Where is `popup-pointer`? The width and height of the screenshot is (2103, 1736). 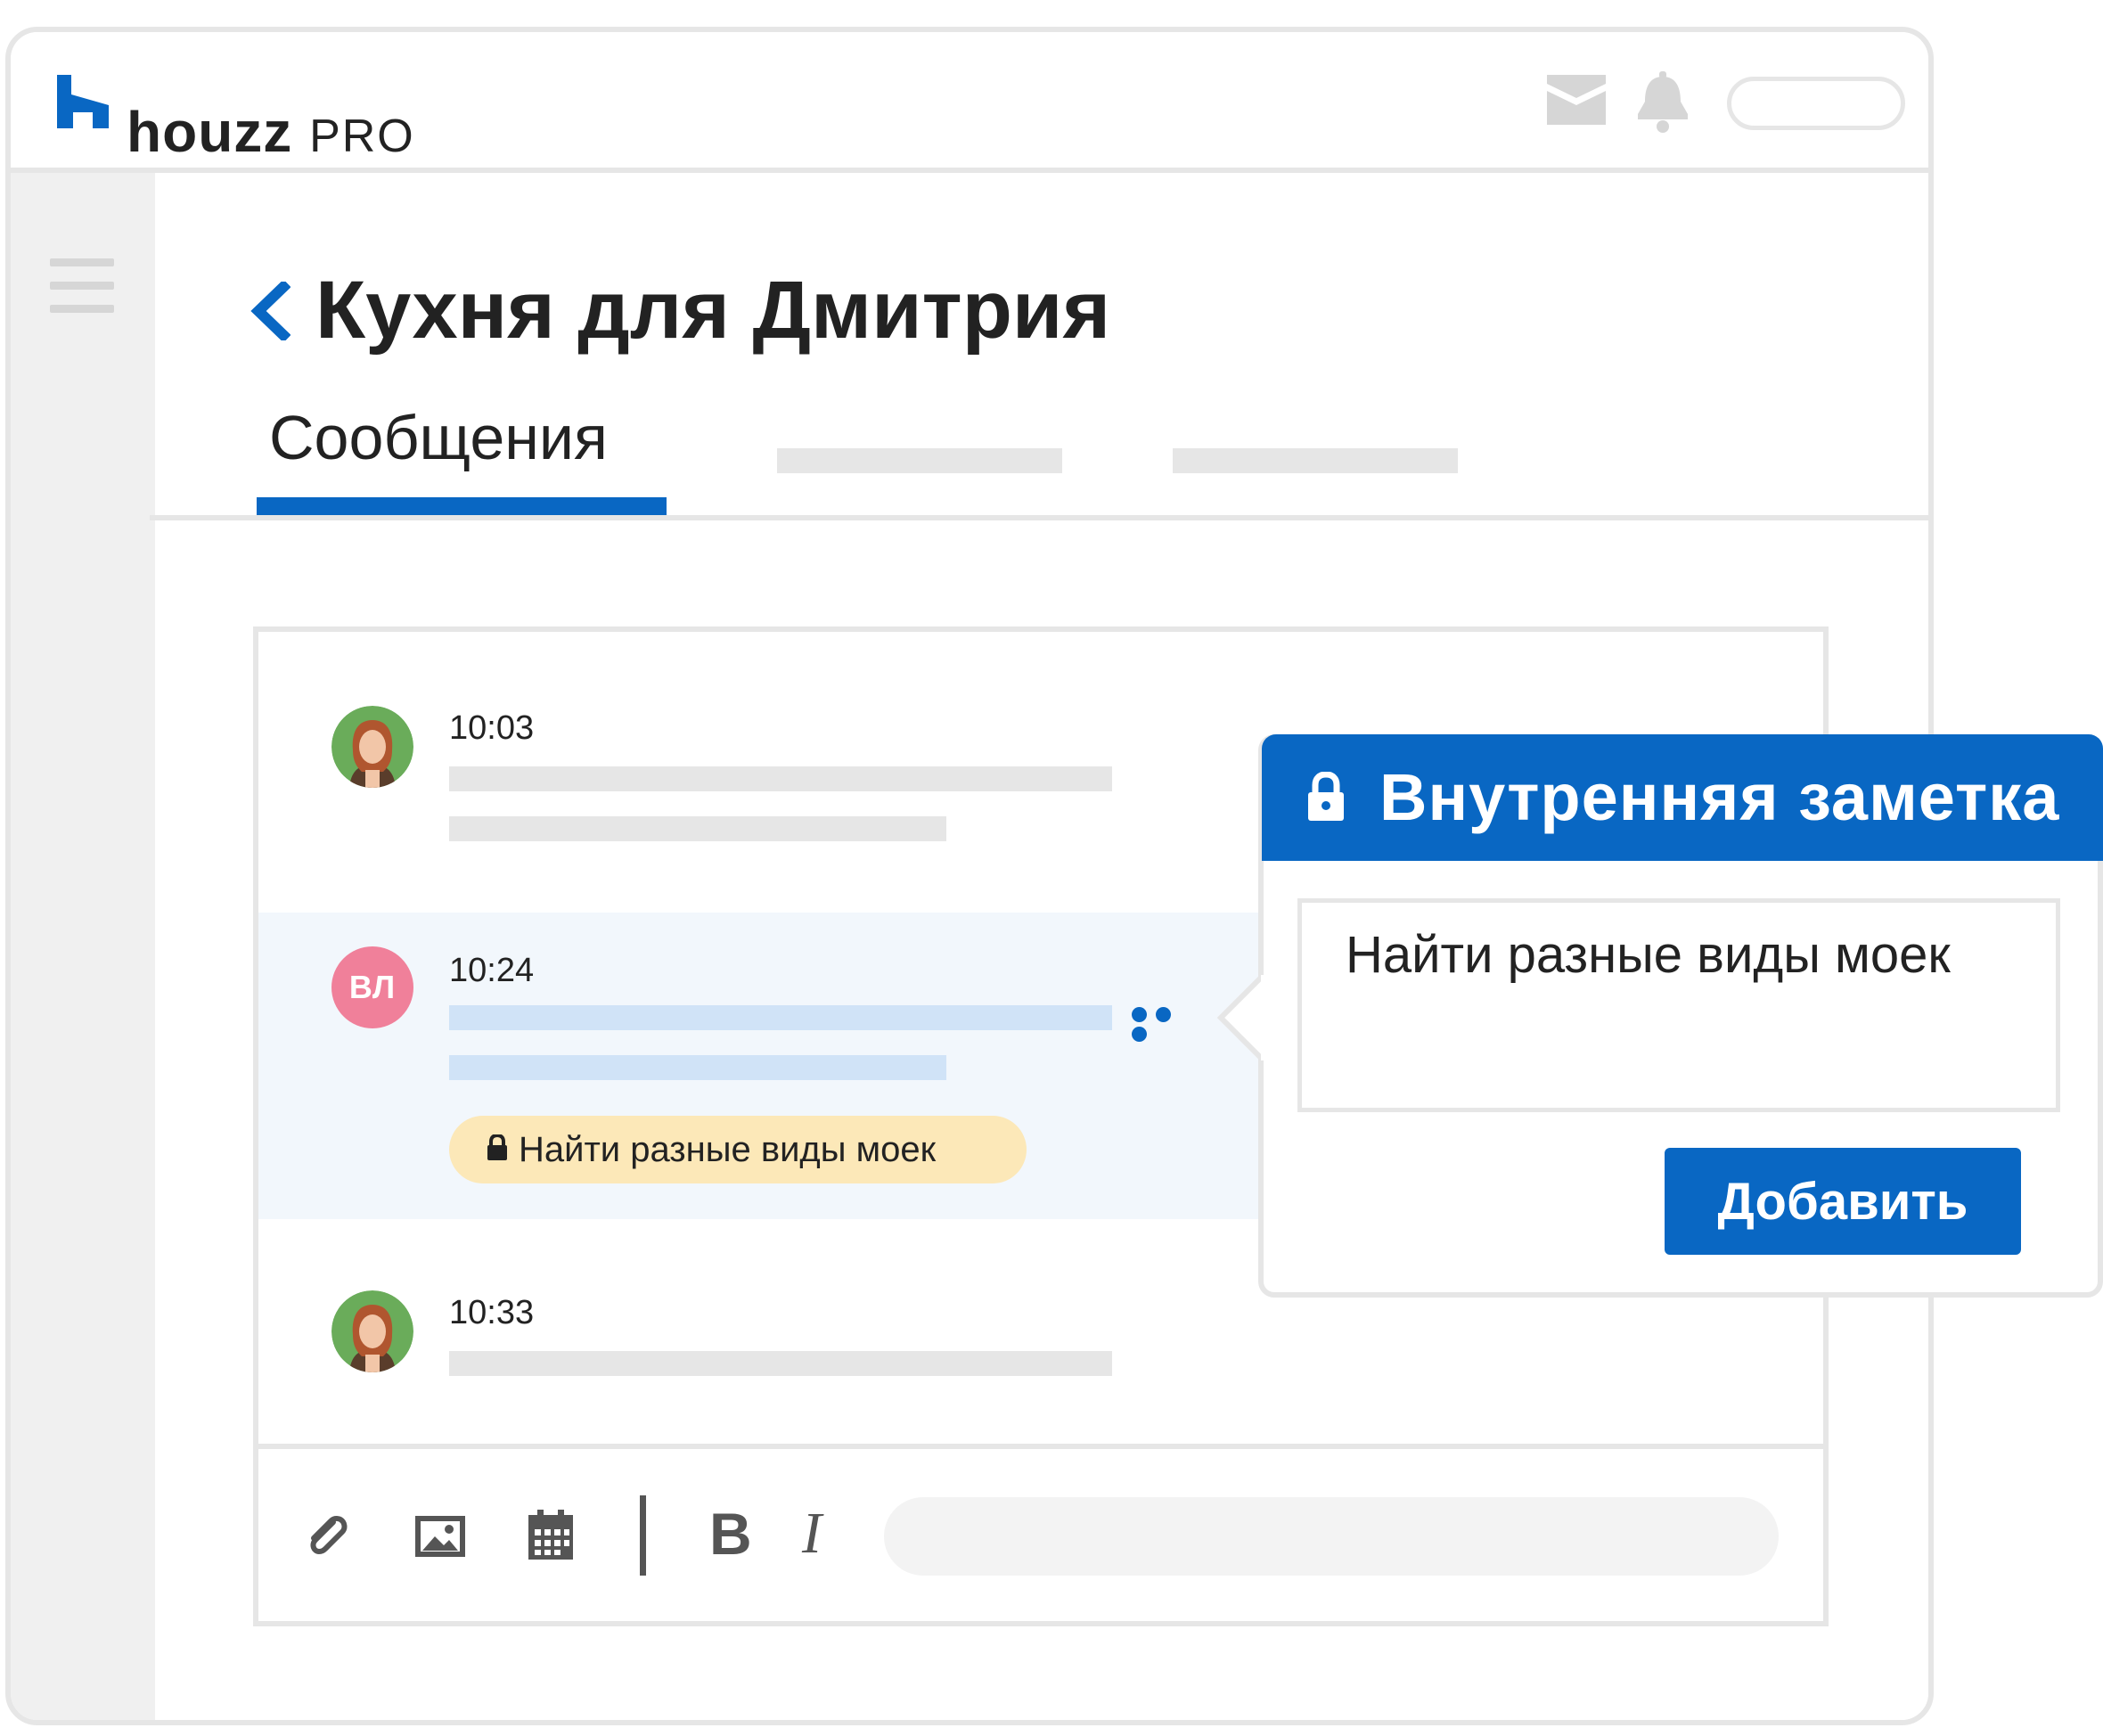 popup-pointer is located at coordinates (1242, 1018).